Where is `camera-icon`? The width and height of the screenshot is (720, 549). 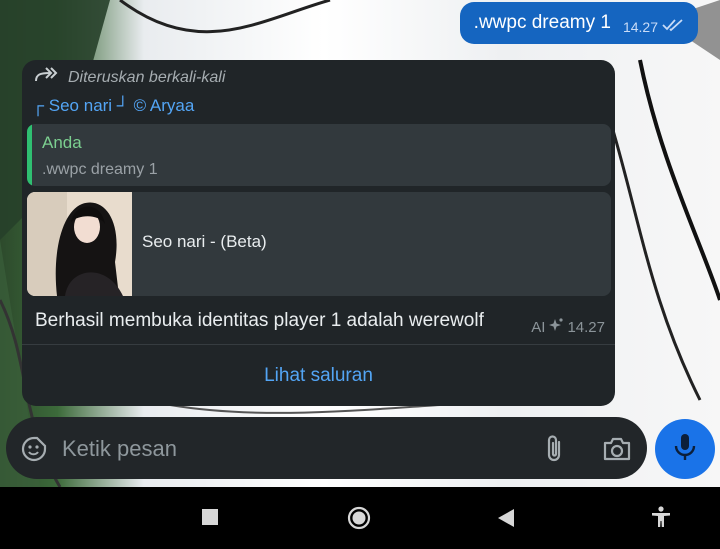
camera-icon is located at coordinates (617, 451).